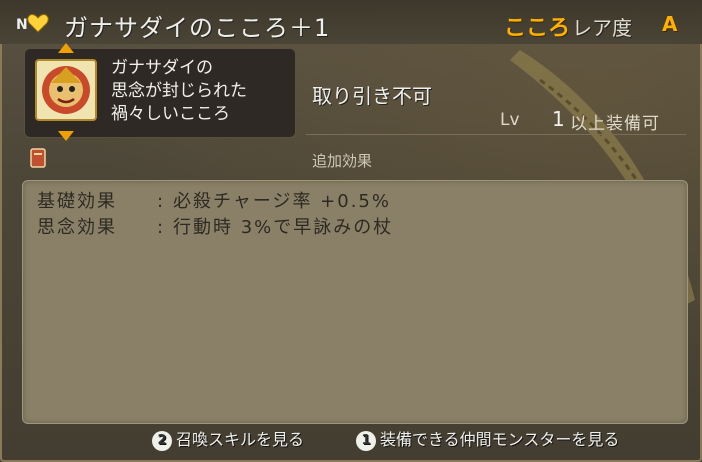 Image resolution: width=702 pixels, height=462 pixels. What do you see at coordinates (372, 96) in the screenshot?
I see `trade-status: 取り引き不可` at bounding box center [372, 96].